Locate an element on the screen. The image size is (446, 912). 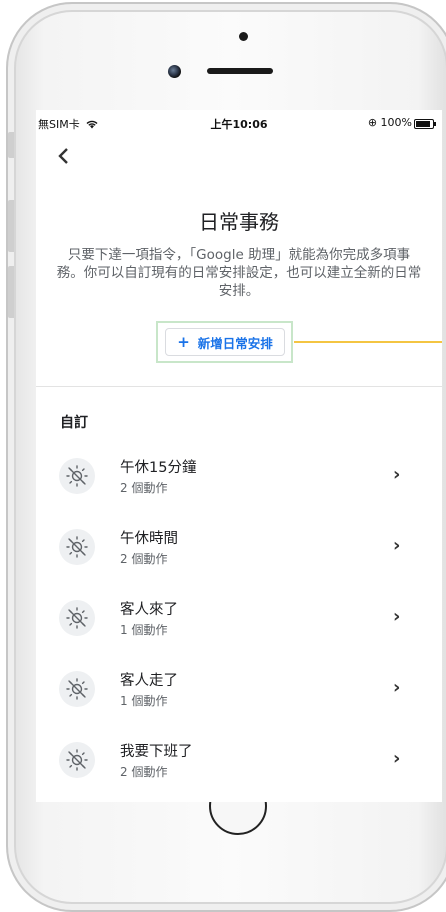
battery-text: 100% is located at coordinates (396, 122).